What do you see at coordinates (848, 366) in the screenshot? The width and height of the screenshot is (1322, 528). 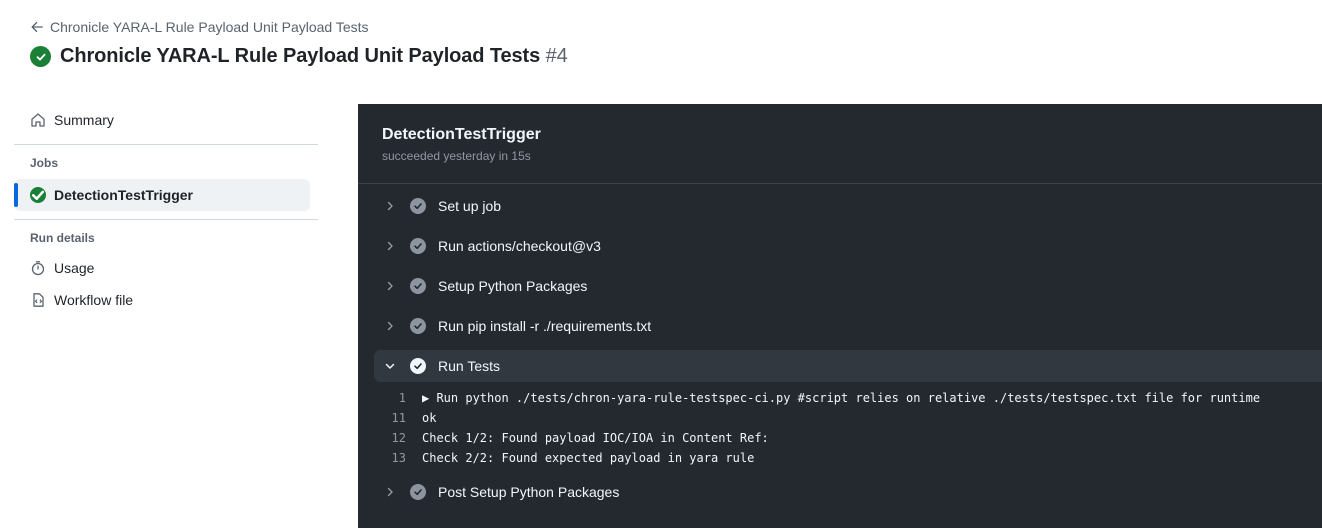 I see `step-row-expanded: Run Tests` at bounding box center [848, 366].